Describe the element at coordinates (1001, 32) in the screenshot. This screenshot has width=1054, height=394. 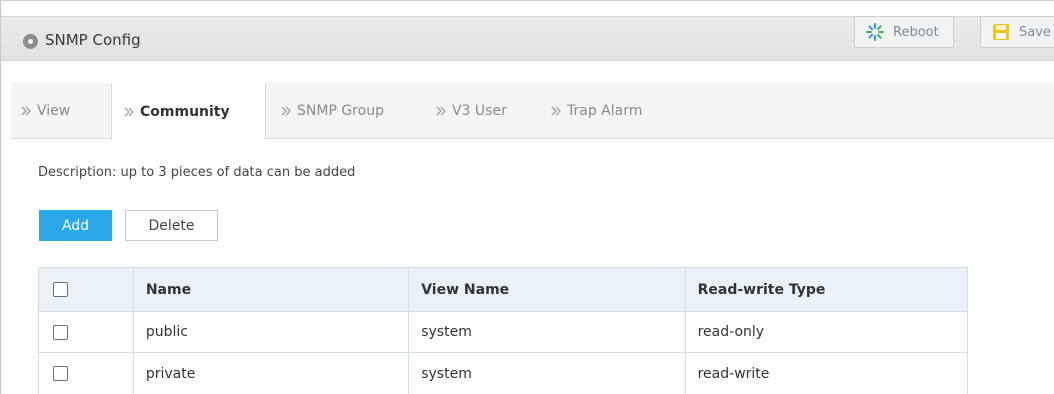
I see `floppy-disk-icon` at that location.